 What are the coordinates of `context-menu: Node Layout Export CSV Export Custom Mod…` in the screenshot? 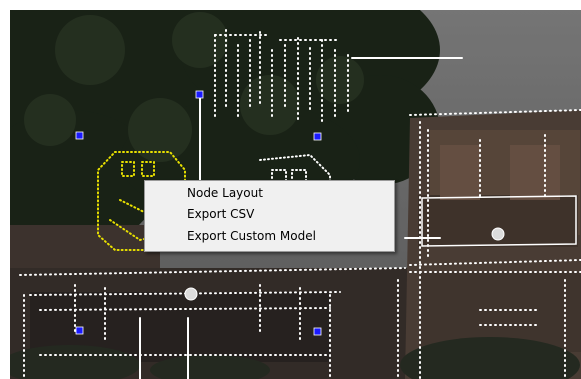 It's located at (269, 216).